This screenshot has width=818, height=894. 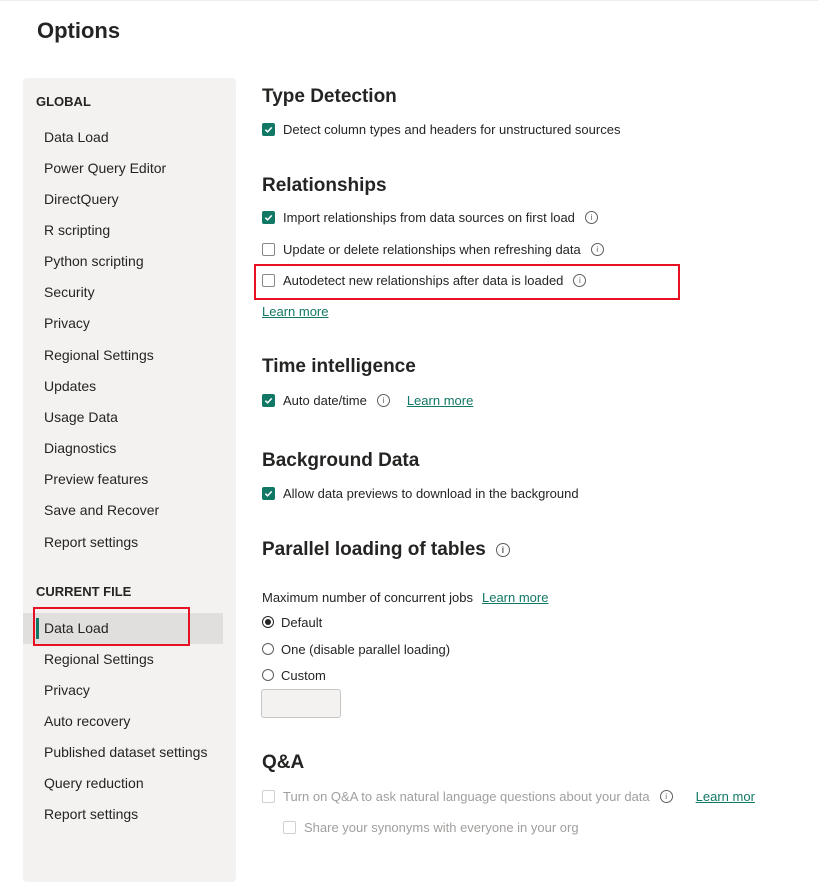 What do you see at coordinates (341, 460) in the screenshot?
I see `background-data-heading: Background Data` at bounding box center [341, 460].